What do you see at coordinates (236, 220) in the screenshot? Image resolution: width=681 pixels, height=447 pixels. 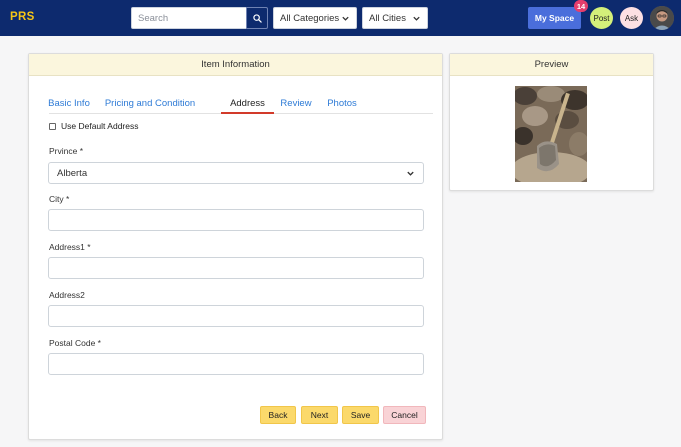 I see `city-input` at bounding box center [236, 220].